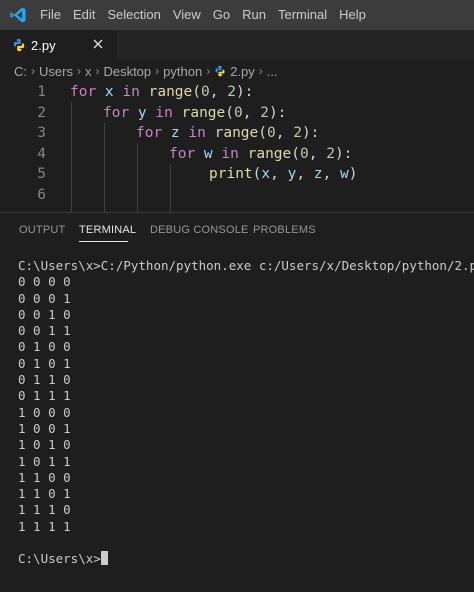 This screenshot has width=474, height=592. What do you see at coordinates (84, 15) in the screenshot?
I see `menu-edit: Edit` at bounding box center [84, 15].